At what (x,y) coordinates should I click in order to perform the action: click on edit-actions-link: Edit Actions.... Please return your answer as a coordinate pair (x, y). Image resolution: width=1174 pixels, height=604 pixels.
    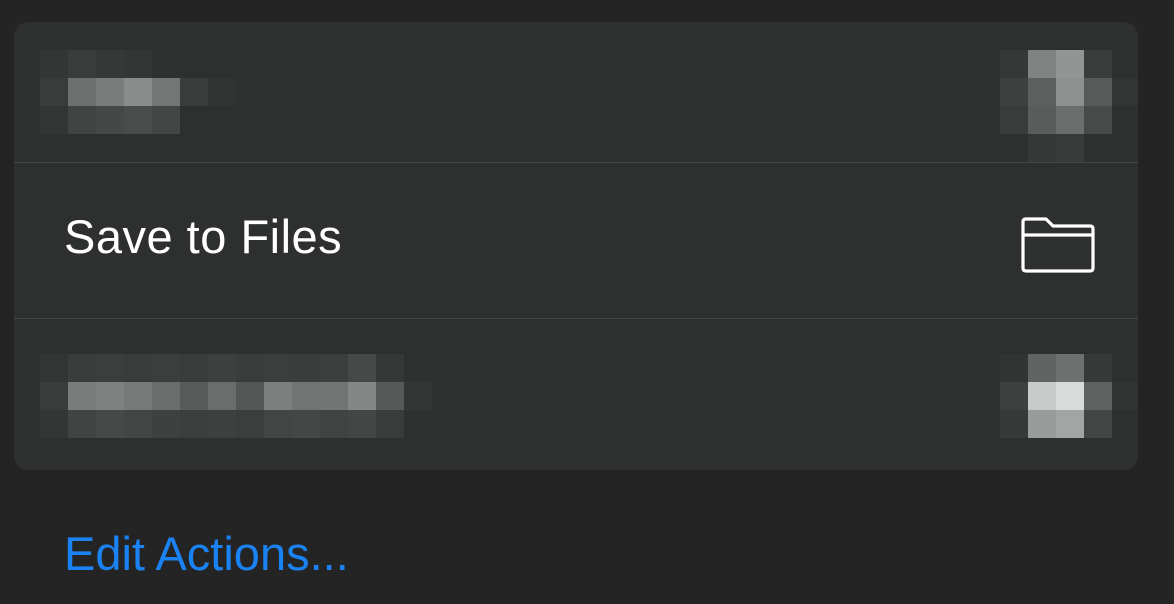
    Looking at the image, I should click on (206, 553).